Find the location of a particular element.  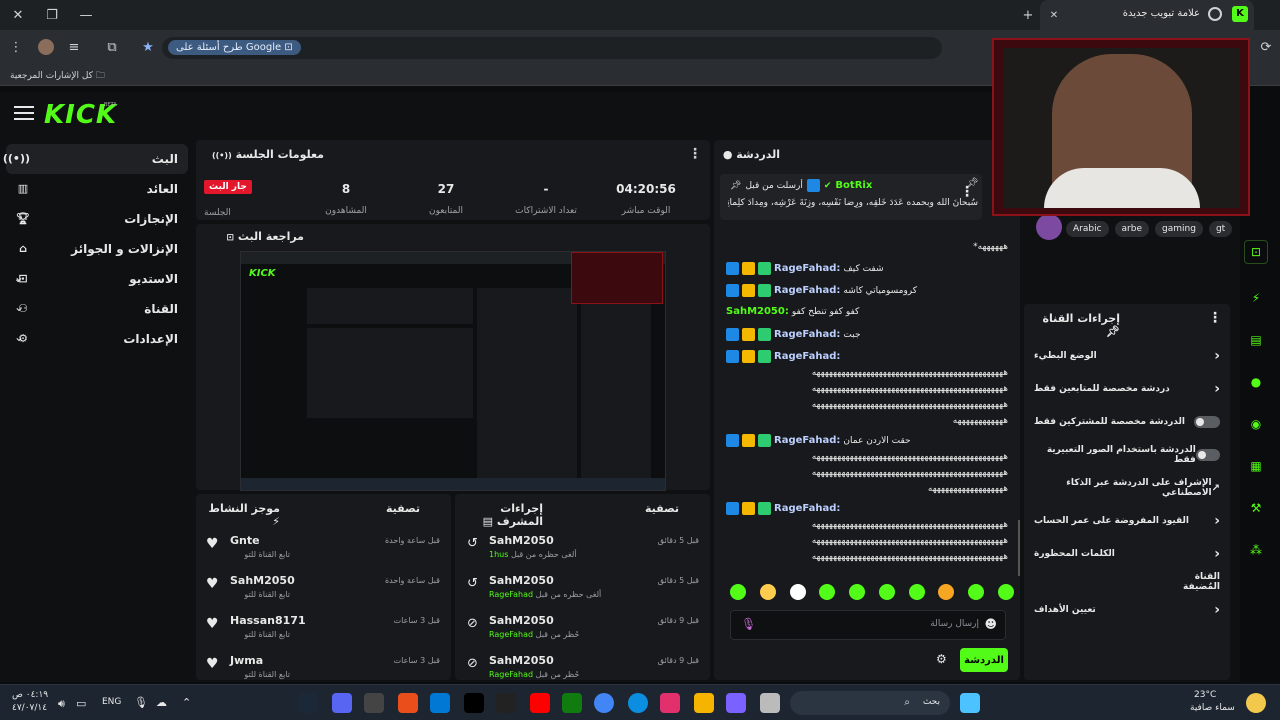

slow-mode-row: الوضع البطيء › is located at coordinates (1127, 356).